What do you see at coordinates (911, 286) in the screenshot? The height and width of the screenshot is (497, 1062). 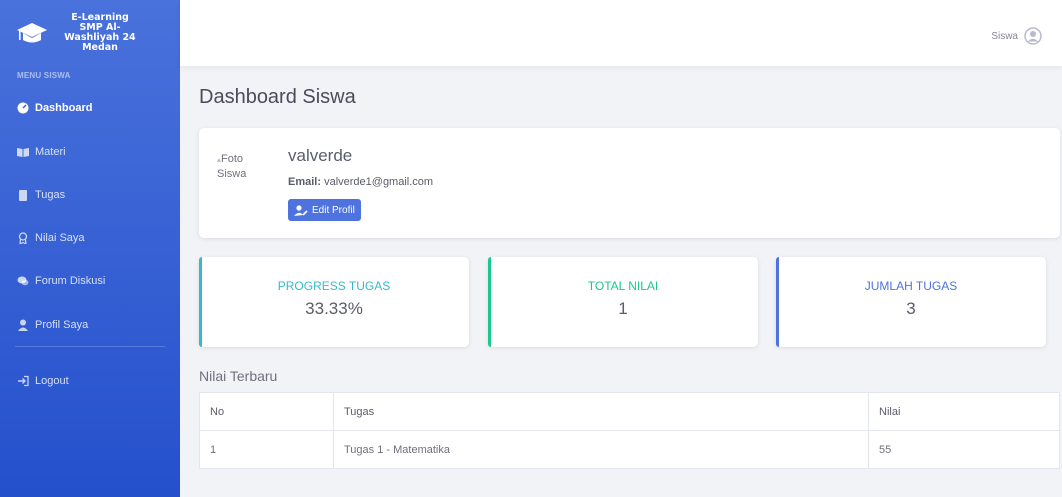 I see `stat-label: JUMLAH TUGAS` at bounding box center [911, 286].